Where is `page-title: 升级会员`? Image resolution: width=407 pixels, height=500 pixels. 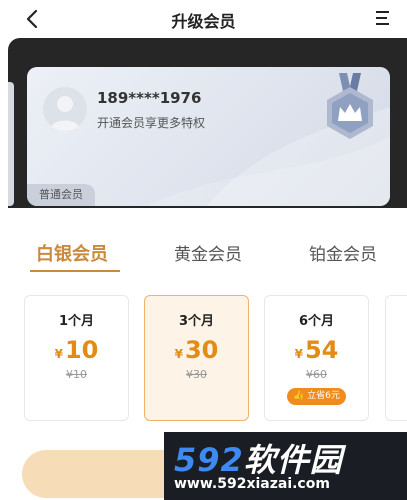 page-title: 升级会员 is located at coordinates (203, 21).